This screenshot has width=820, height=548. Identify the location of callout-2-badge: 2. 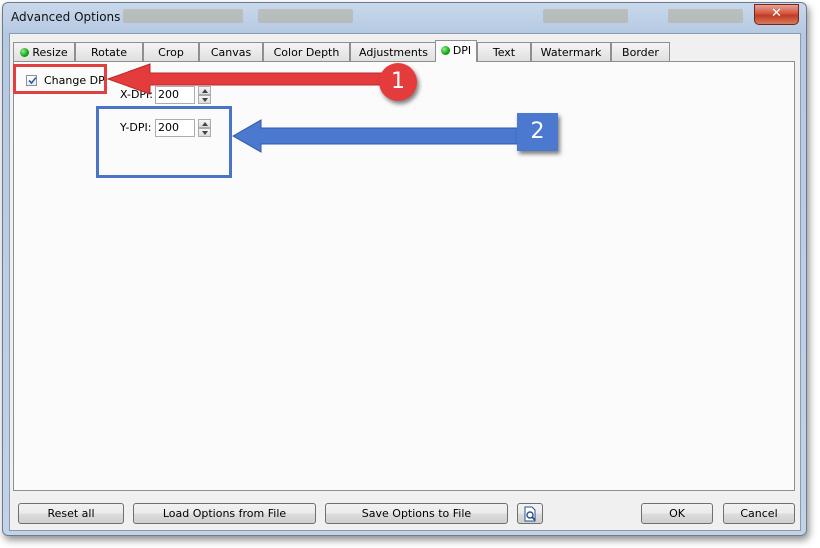
(537, 132).